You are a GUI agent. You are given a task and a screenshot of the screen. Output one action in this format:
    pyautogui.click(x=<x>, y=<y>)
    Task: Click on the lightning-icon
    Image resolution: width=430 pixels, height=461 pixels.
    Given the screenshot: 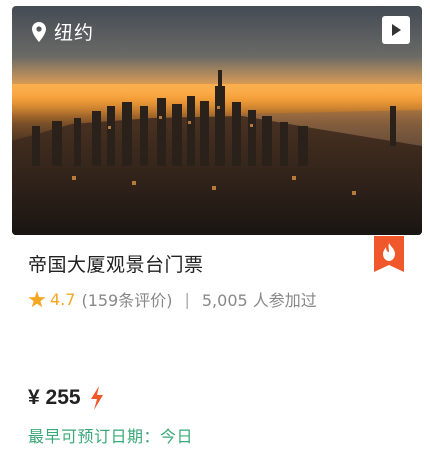 What is the action you would take?
    pyautogui.click(x=96, y=398)
    